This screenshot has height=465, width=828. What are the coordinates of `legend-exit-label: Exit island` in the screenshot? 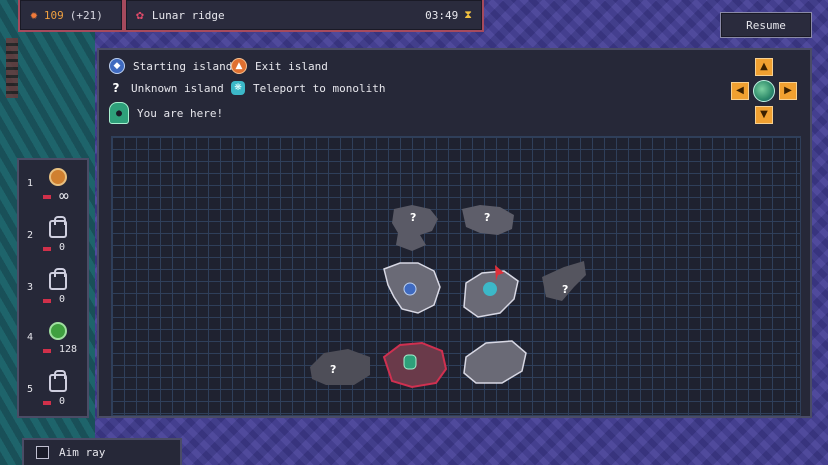 It's located at (291, 66).